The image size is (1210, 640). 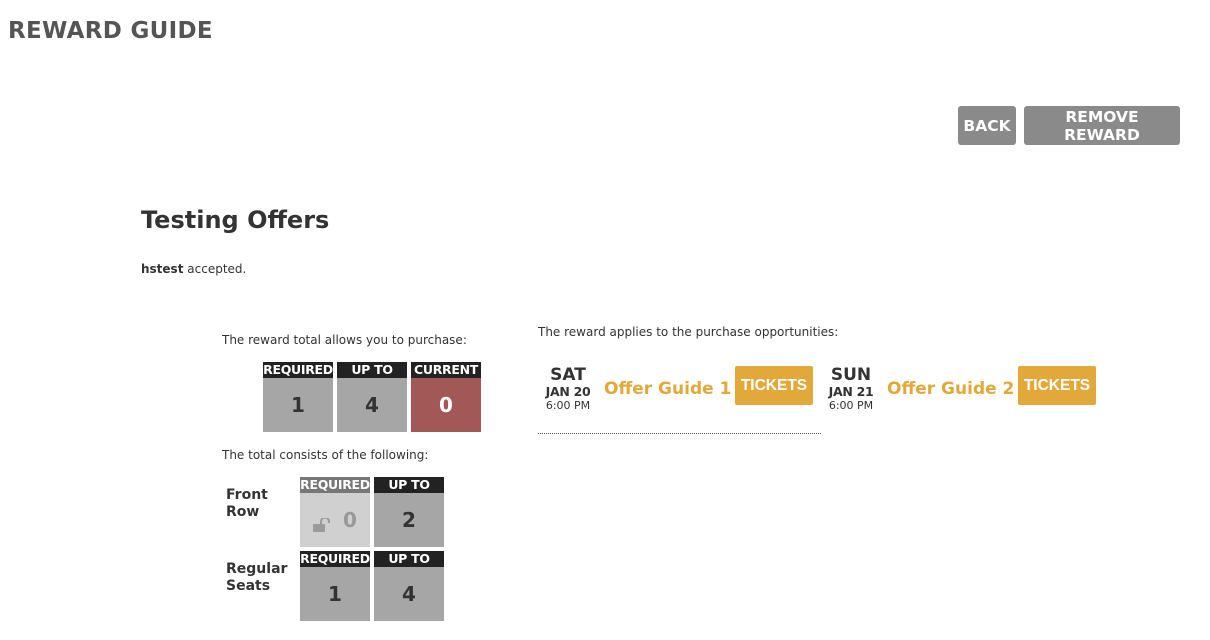 What do you see at coordinates (344, 340) in the screenshot?
I see `summary-intro: The reward total allows you to purchase:` at bounding box center [344, 340].